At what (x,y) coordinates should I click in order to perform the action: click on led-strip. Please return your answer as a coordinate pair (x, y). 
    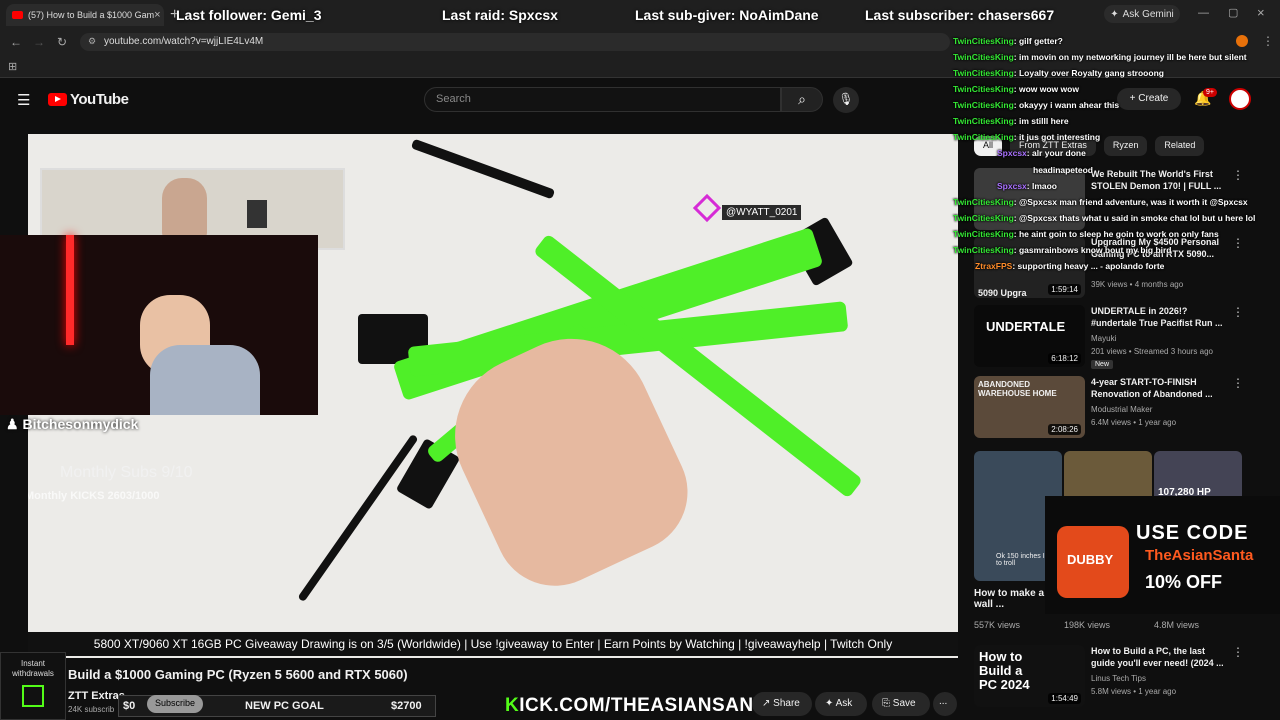
    Looking at the image, I should click on (70, 290).